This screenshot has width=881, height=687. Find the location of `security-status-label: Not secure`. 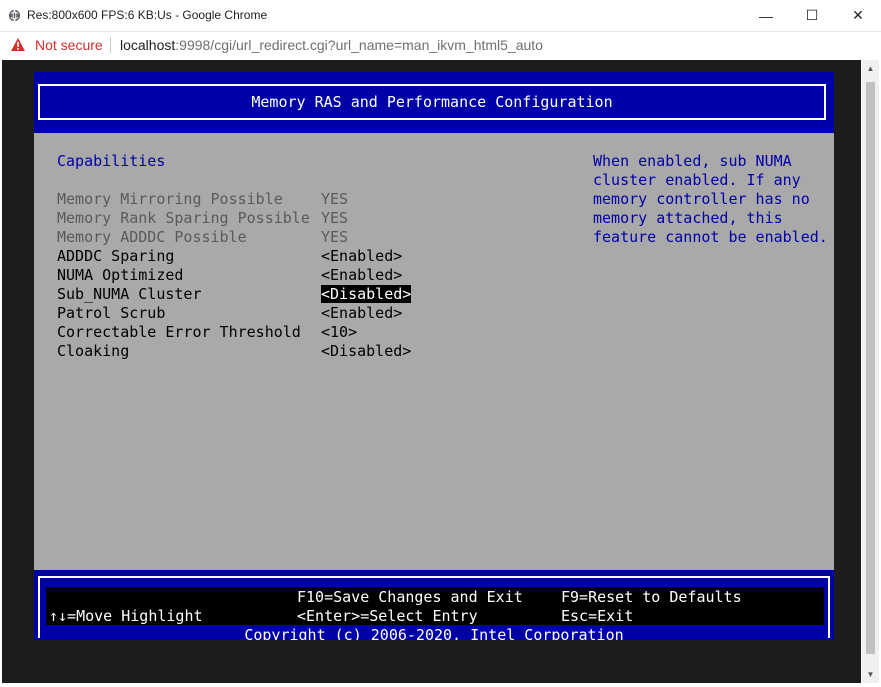

security-status-label: Not secure is located at coordinates (69, 45).